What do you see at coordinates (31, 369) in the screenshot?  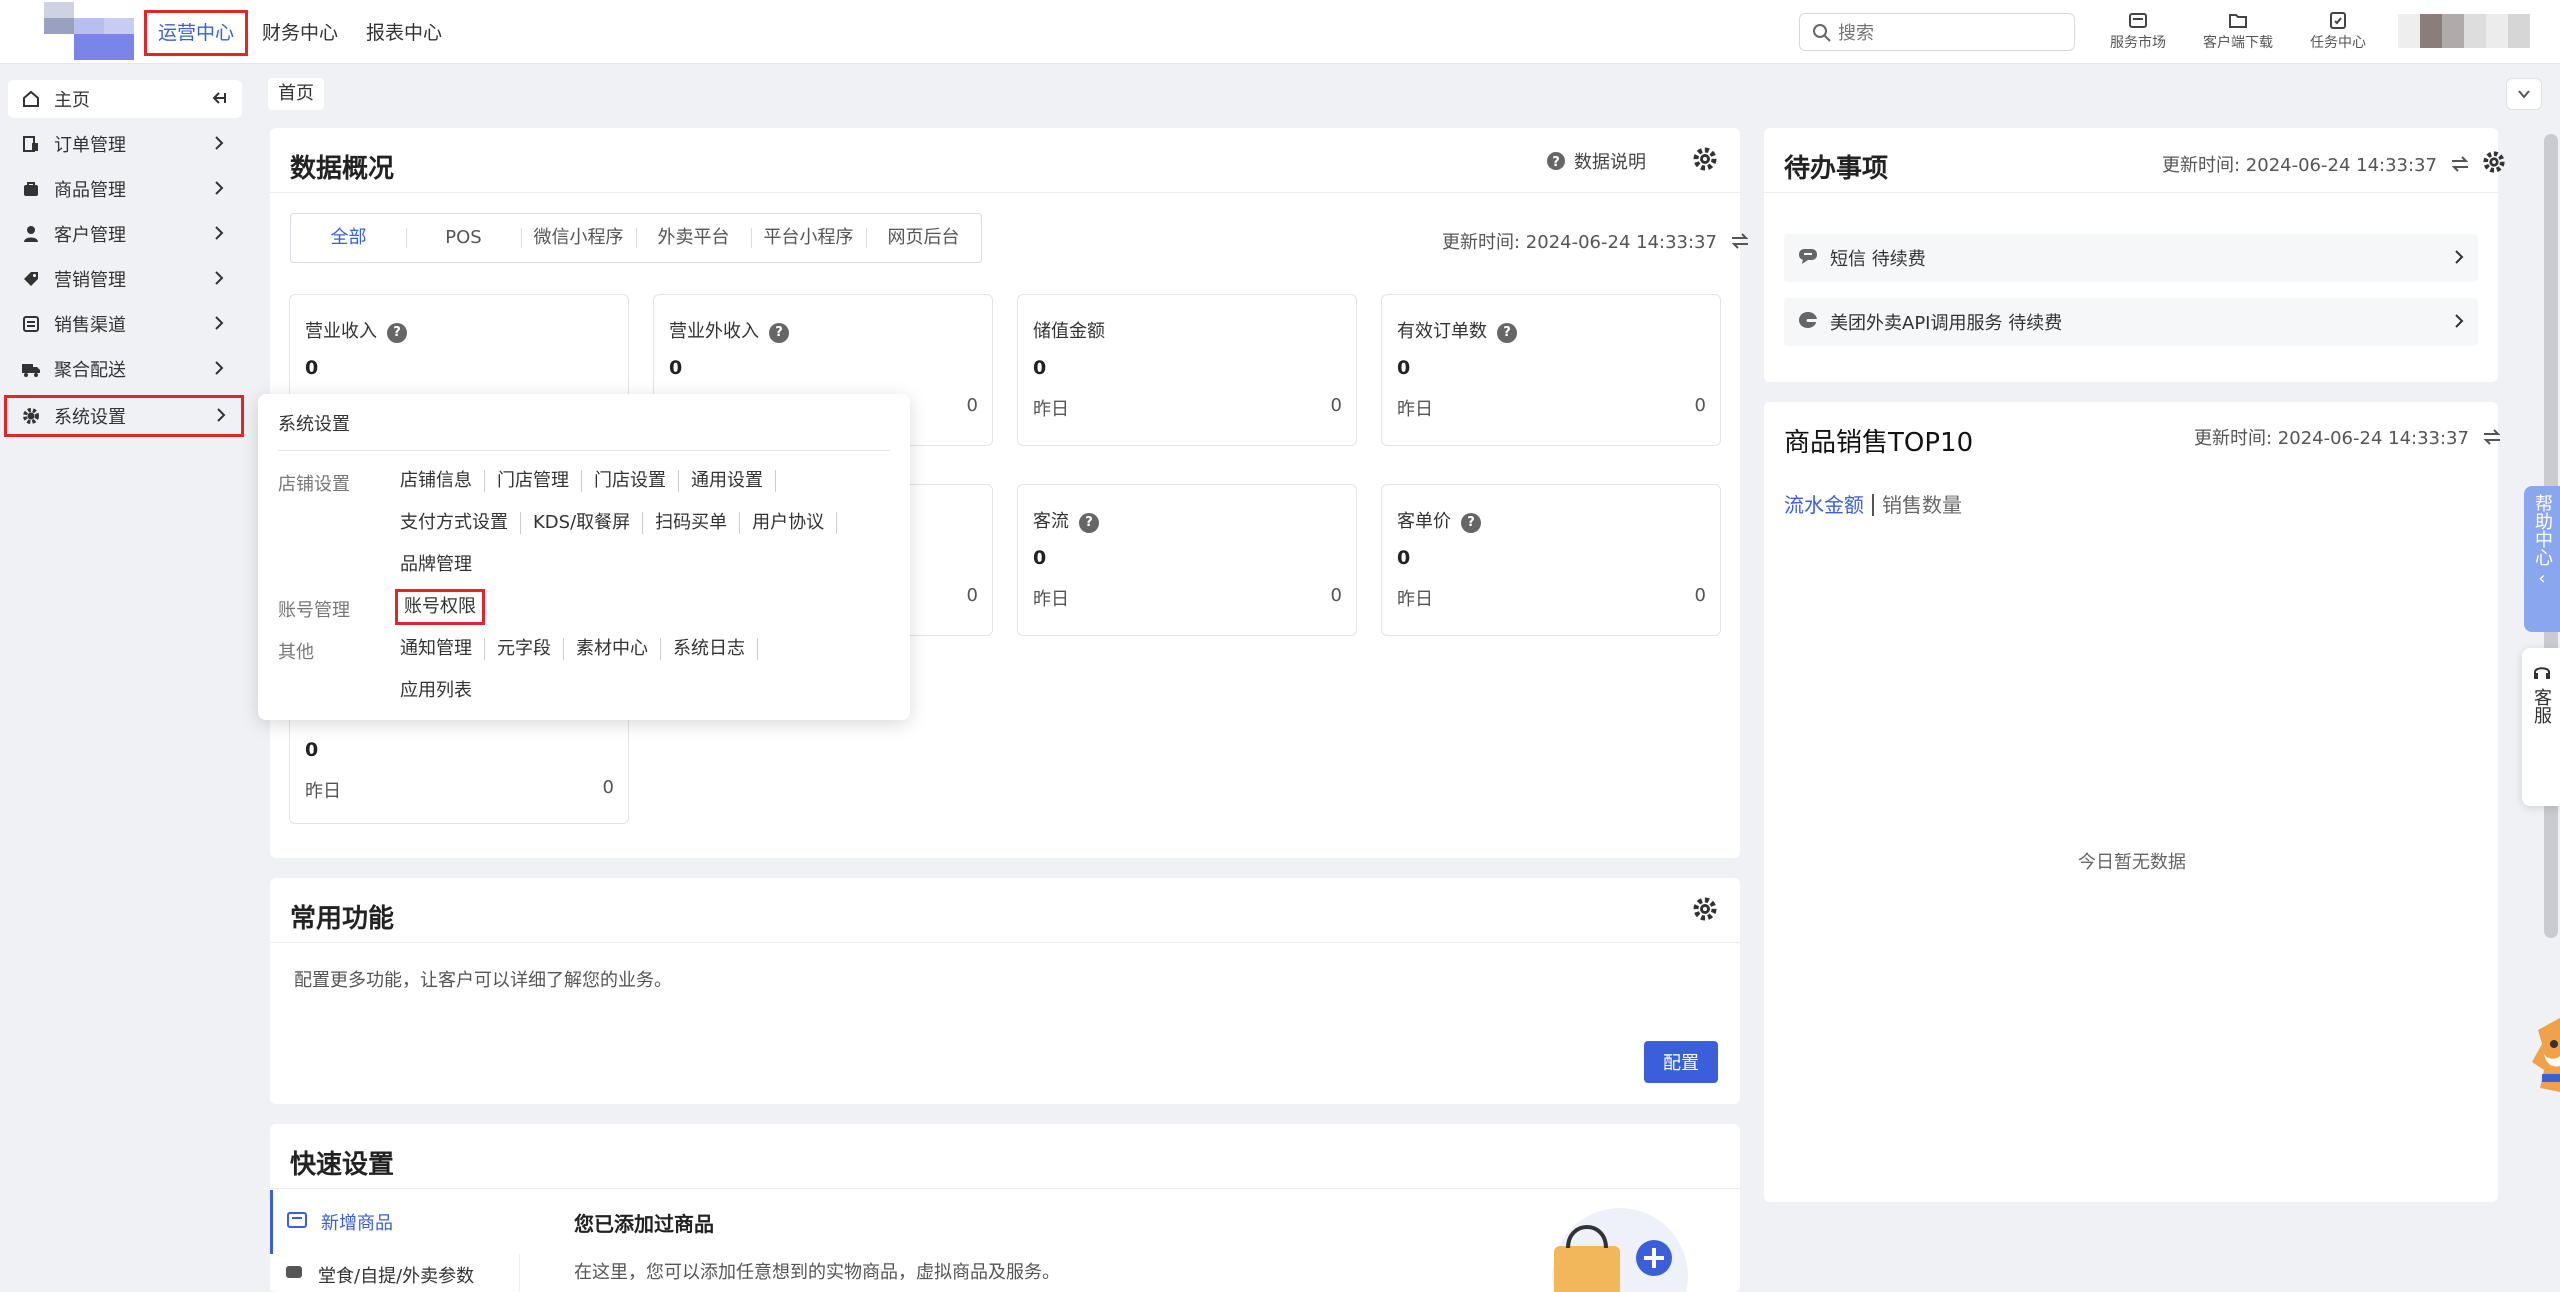 I see `truck-icon` at bounding box center [31, 369].